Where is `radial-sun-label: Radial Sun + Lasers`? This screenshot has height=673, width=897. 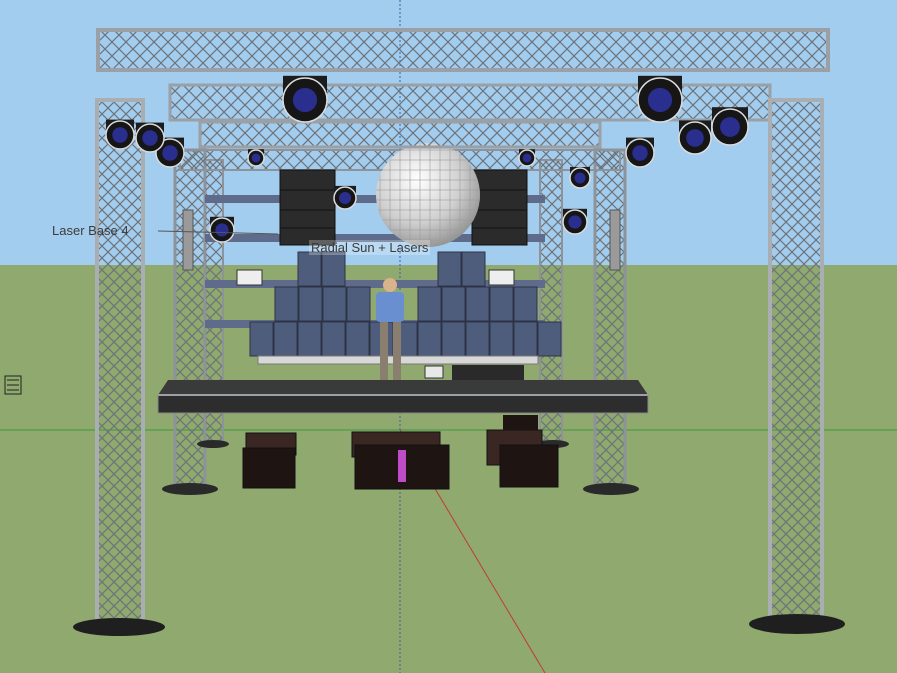 radial-sun-label: Radial Sun + Lasers is located at coordinates (370, 247).